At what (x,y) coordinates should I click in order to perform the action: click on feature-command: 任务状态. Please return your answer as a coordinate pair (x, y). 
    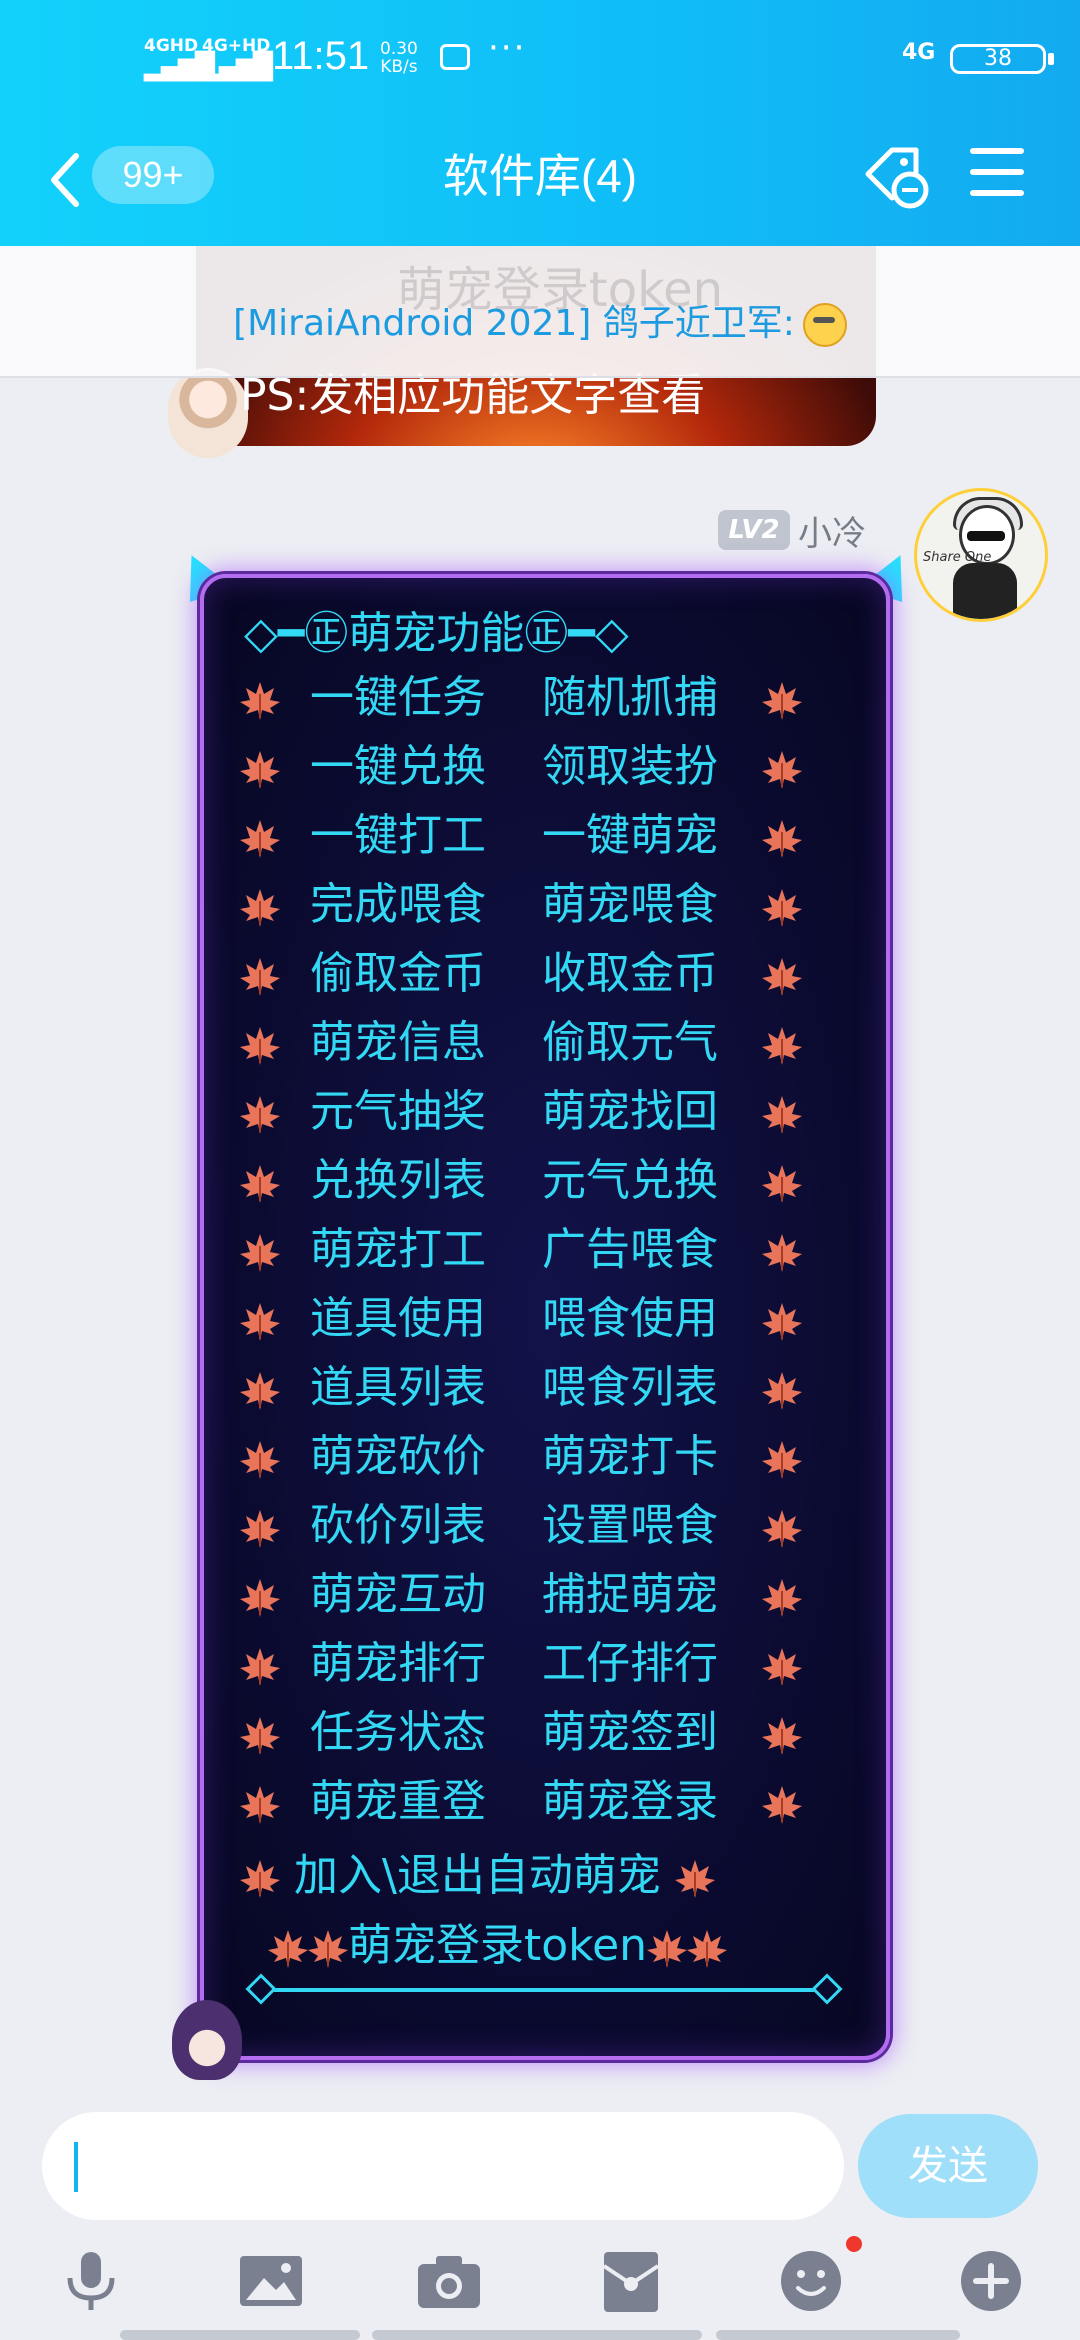
    Looking at the image, I should click on (398, 1732).